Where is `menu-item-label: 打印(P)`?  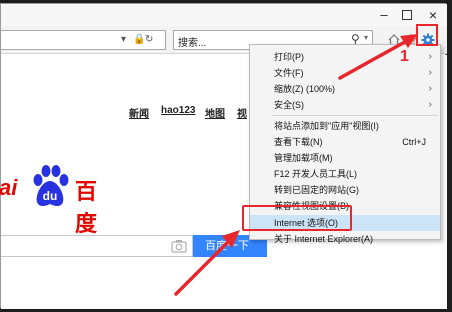 menu-item-label: 打印(P) is located at coordinates (289, 57).